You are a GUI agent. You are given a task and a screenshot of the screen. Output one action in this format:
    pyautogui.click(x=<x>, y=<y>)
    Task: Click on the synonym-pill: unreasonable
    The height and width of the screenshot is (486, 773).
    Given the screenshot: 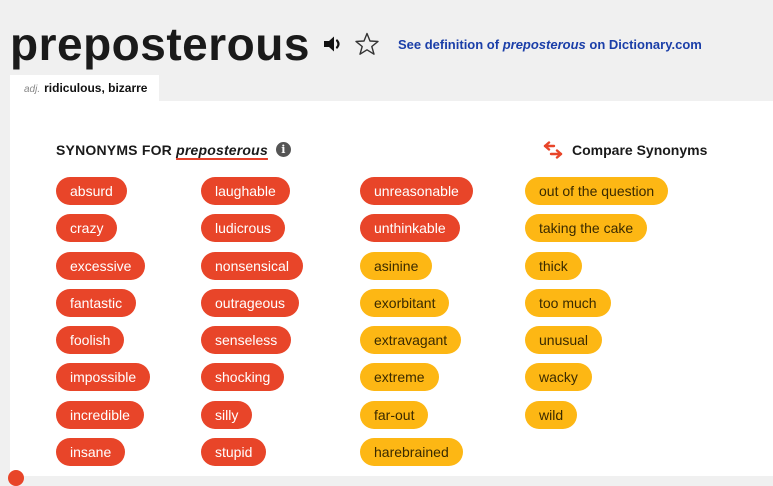 What is the action you would take?
    pyautogui.click(x=416, y=191)
    